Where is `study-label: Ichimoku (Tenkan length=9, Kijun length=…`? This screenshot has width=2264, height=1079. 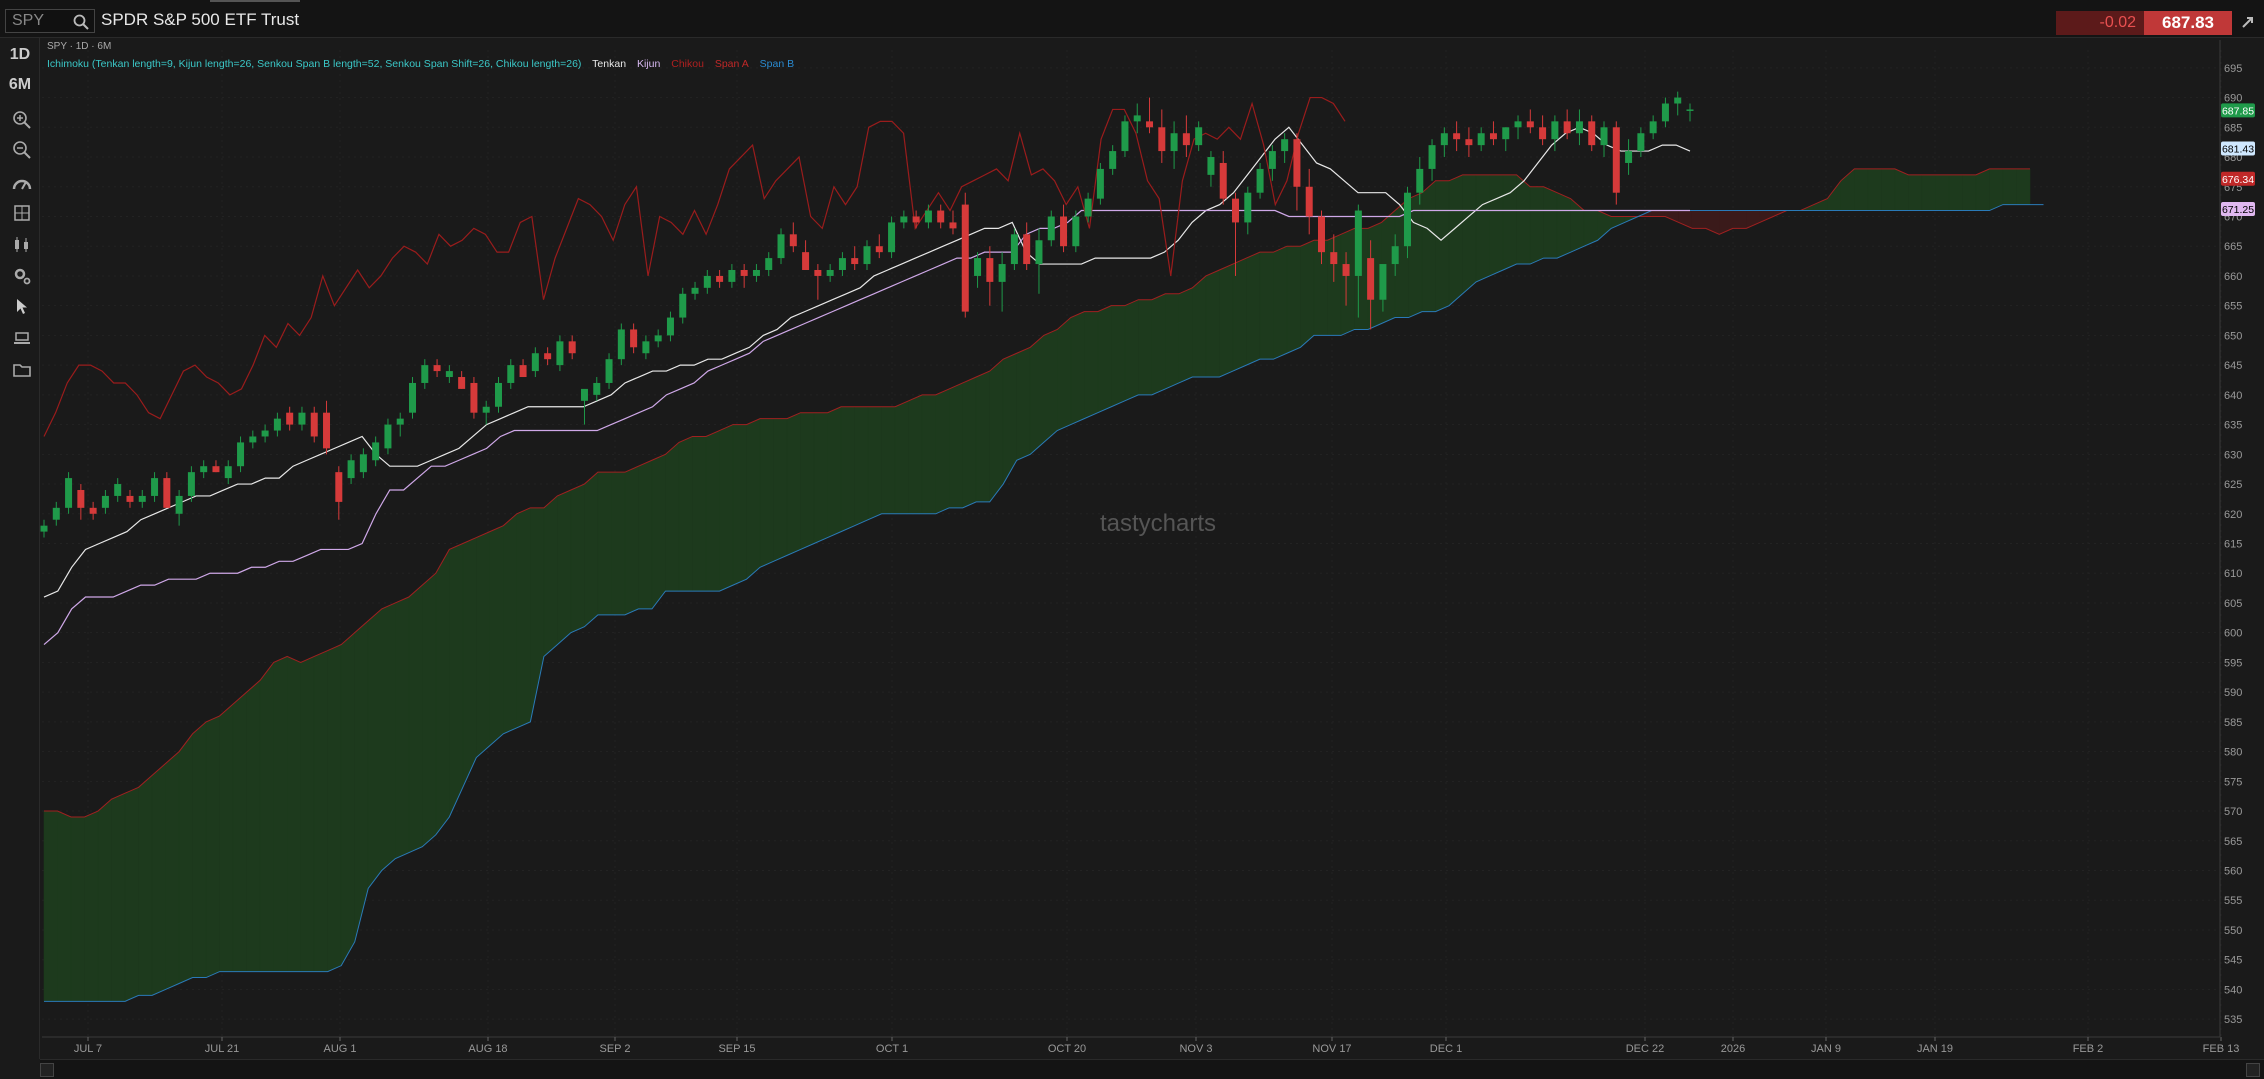 study-label: Ichimoku (Tenkan length=9, Kijun length=… is located at coordinates (314, 64).